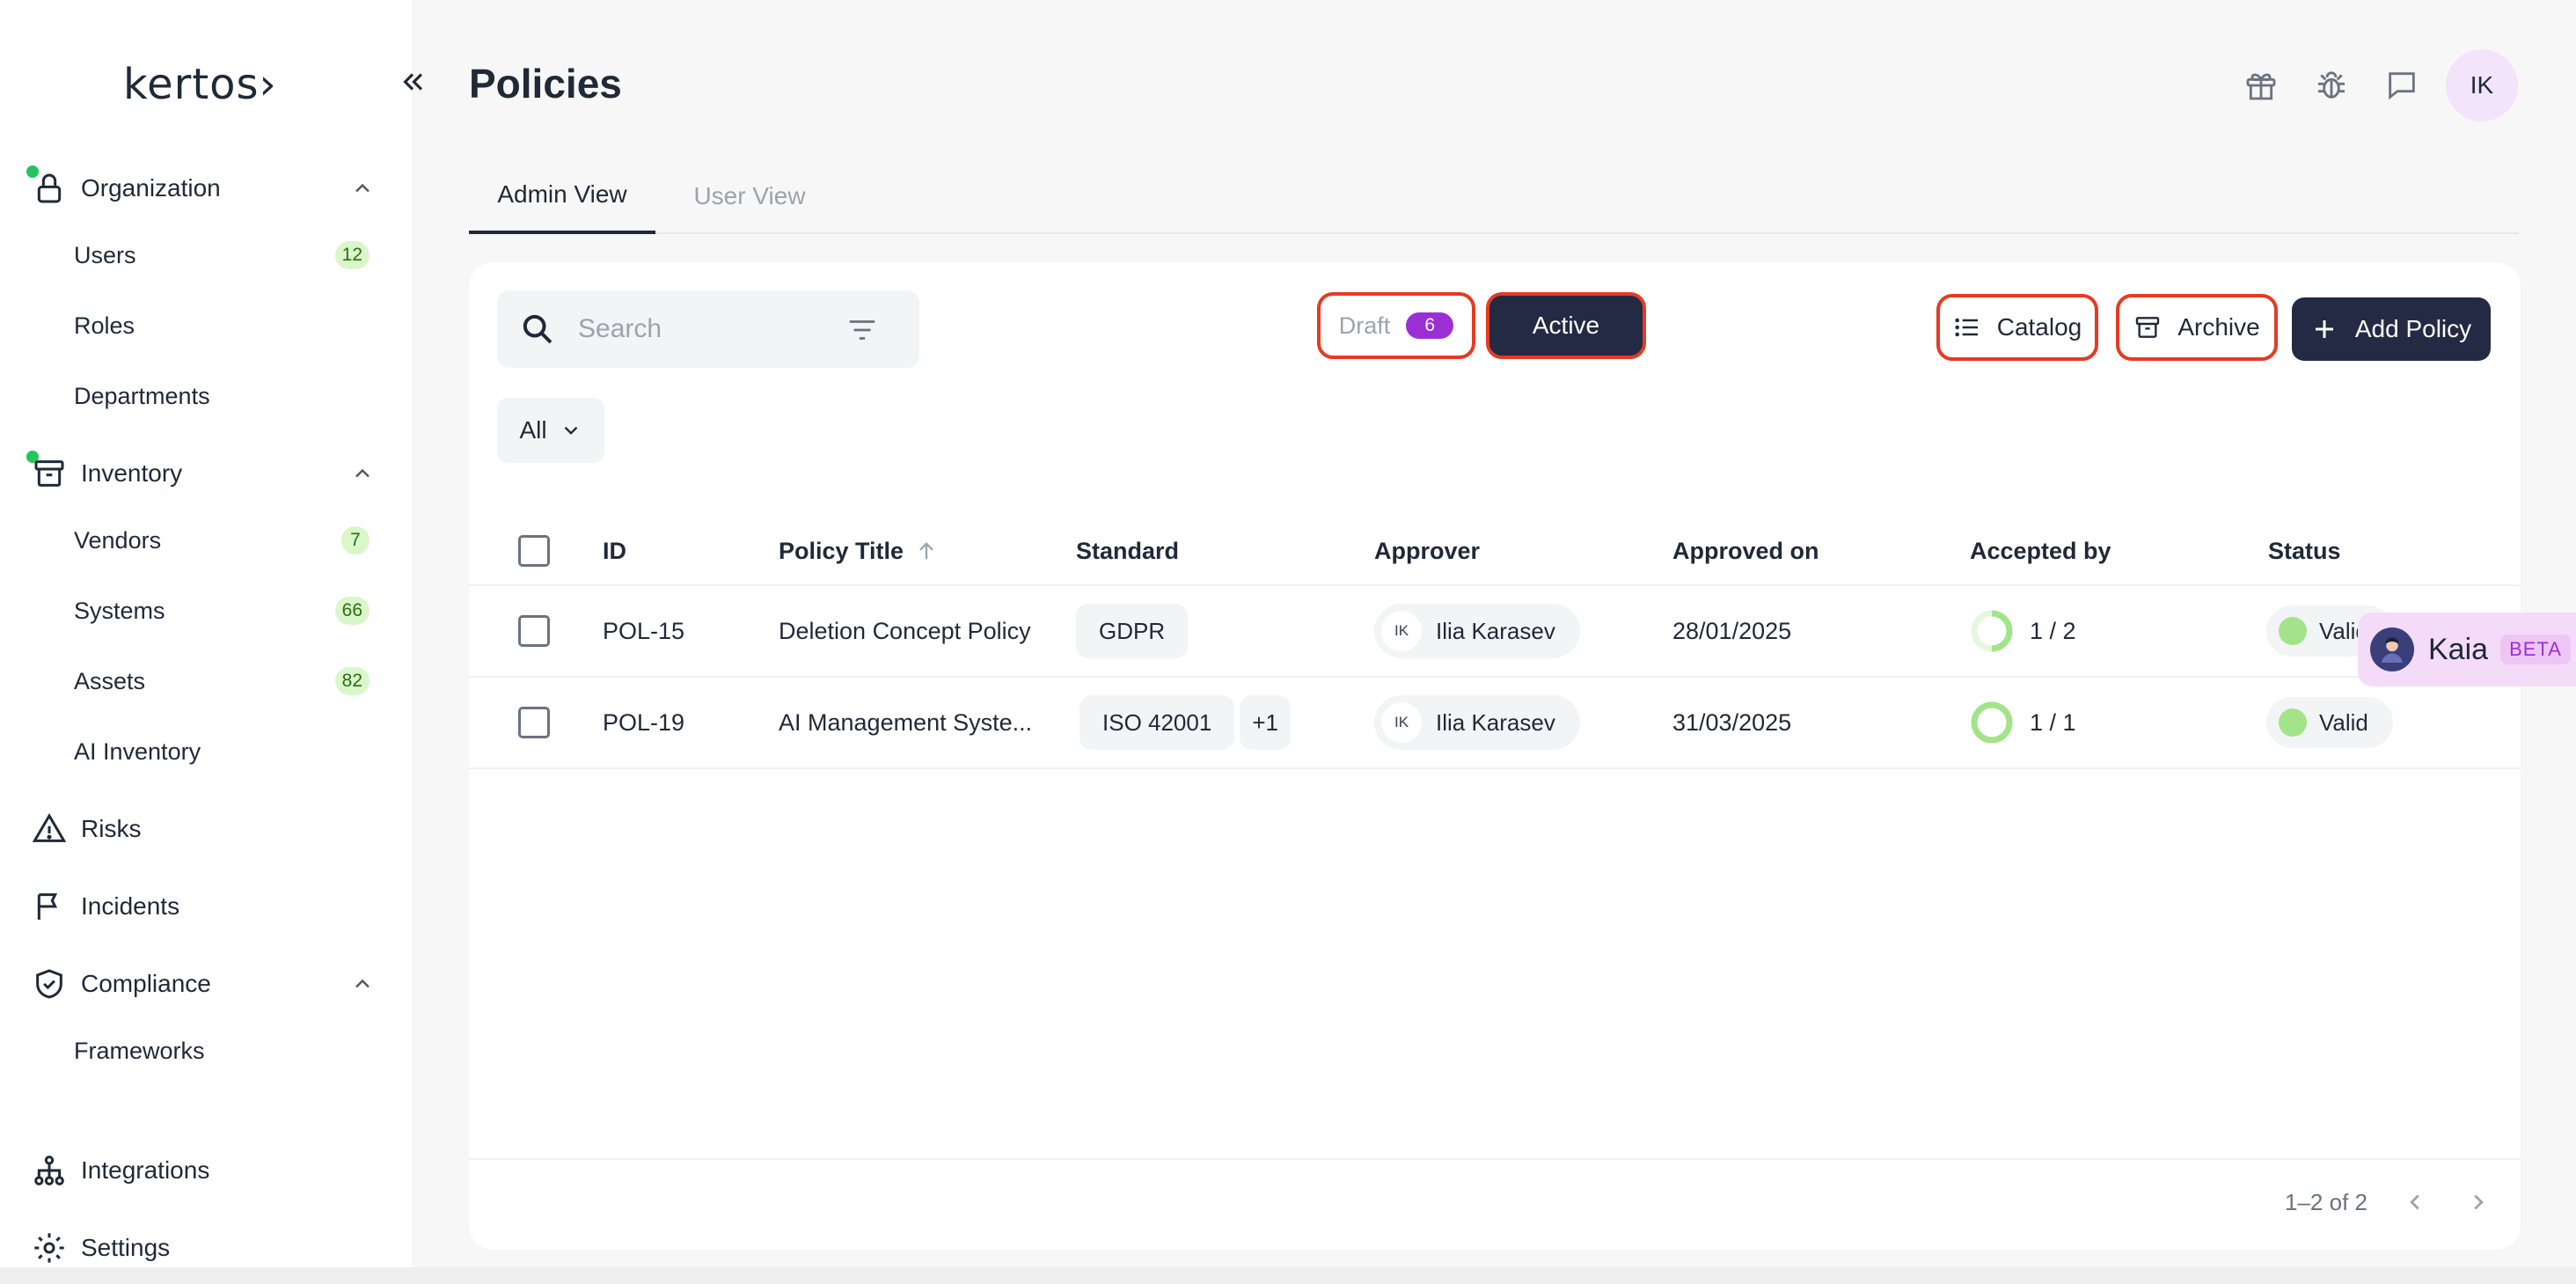  What do you see at coordinates (2324, 329) in the screenshot?
I see `plus-icon` at bounding box center [2324, 329].